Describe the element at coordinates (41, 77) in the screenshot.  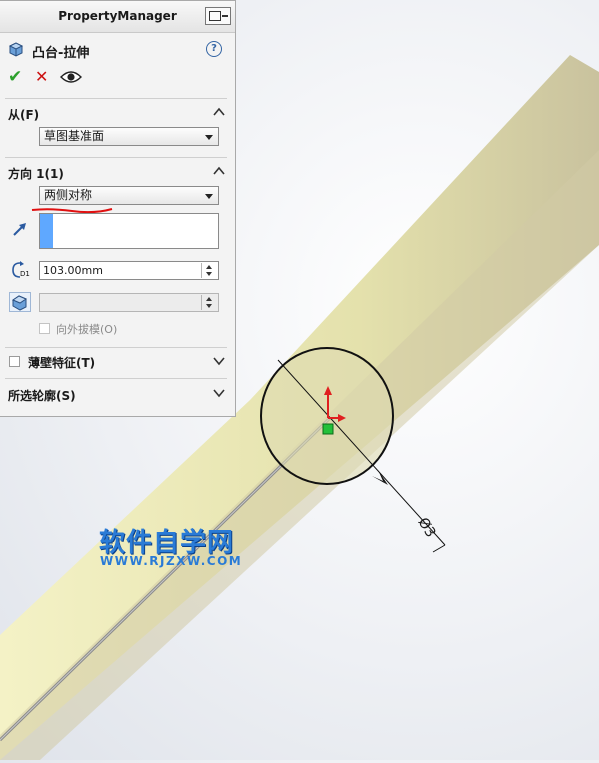
I see `cancel-button: ✕` at that location.